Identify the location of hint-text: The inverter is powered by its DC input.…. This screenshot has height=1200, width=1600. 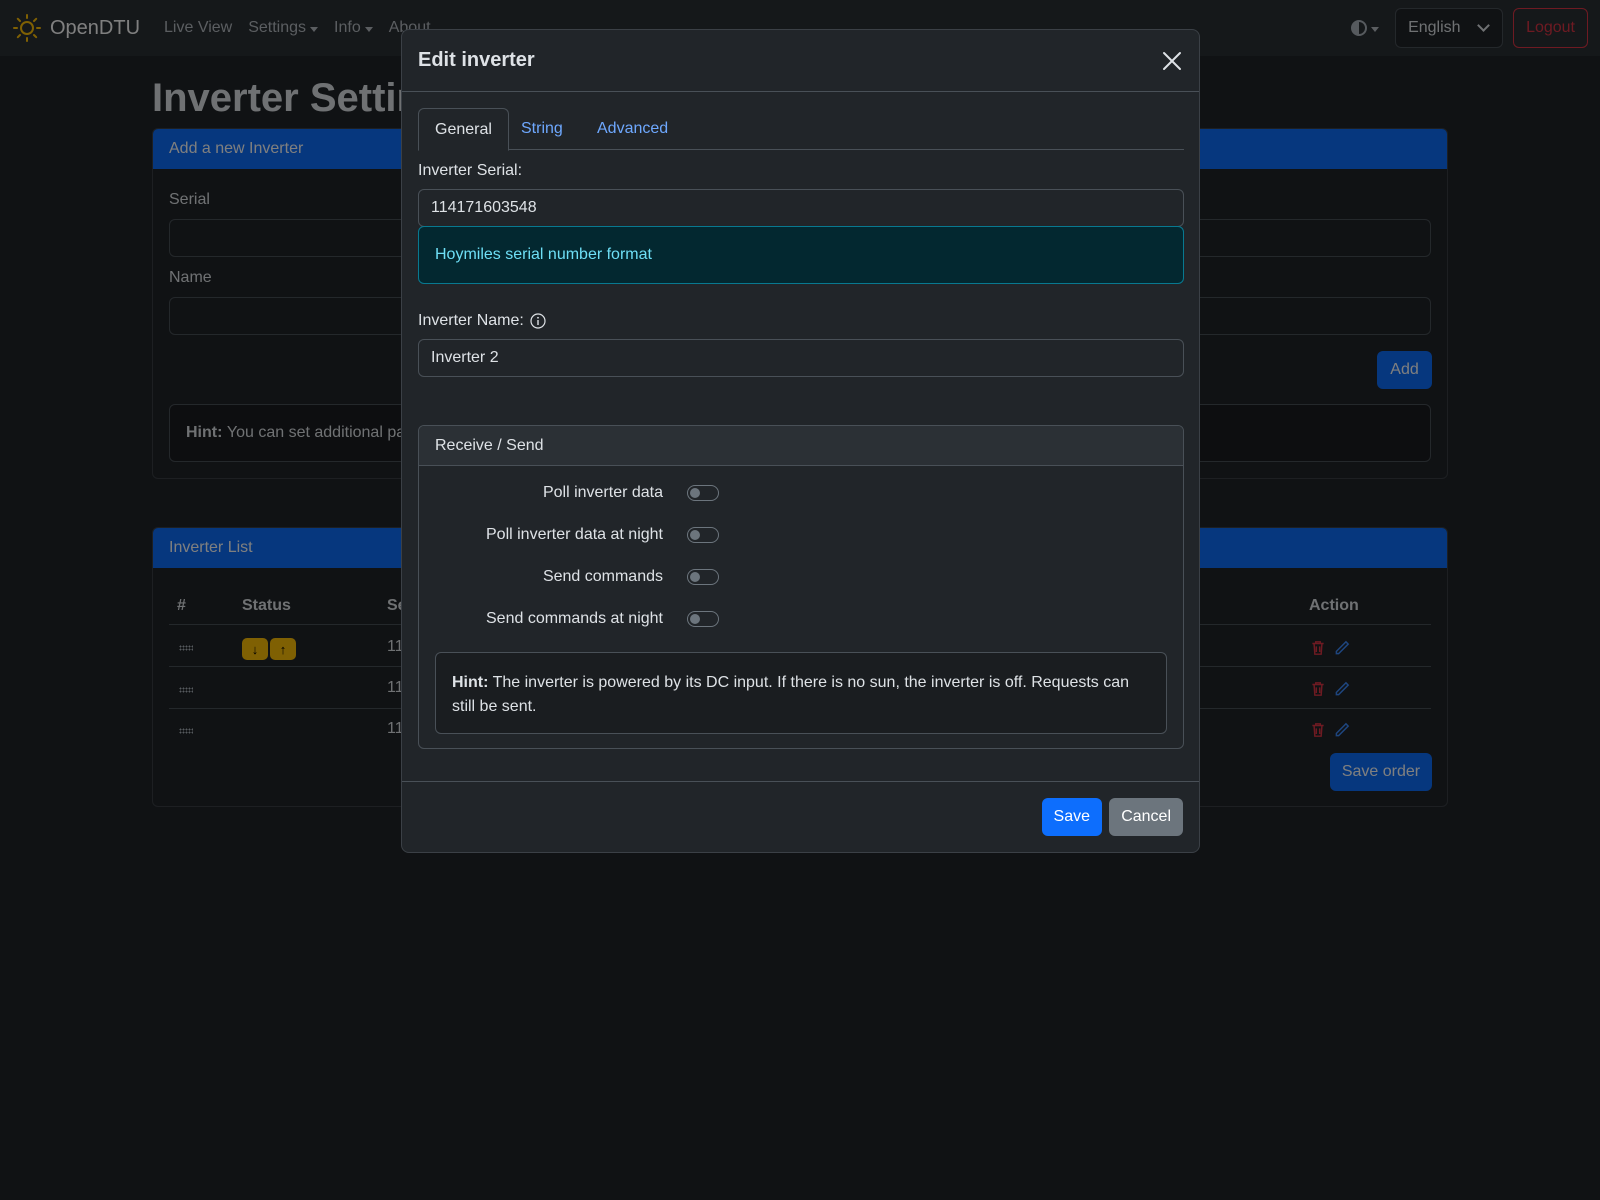
(791, 694).